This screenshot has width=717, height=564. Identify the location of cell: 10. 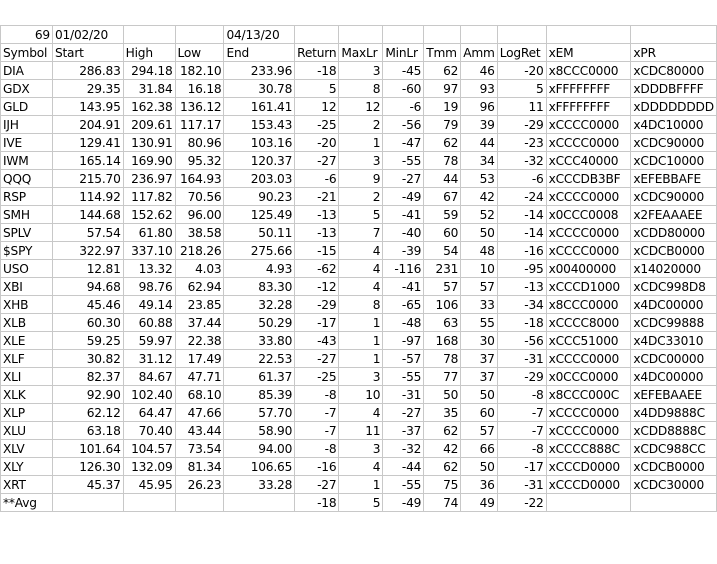
(361, 394).